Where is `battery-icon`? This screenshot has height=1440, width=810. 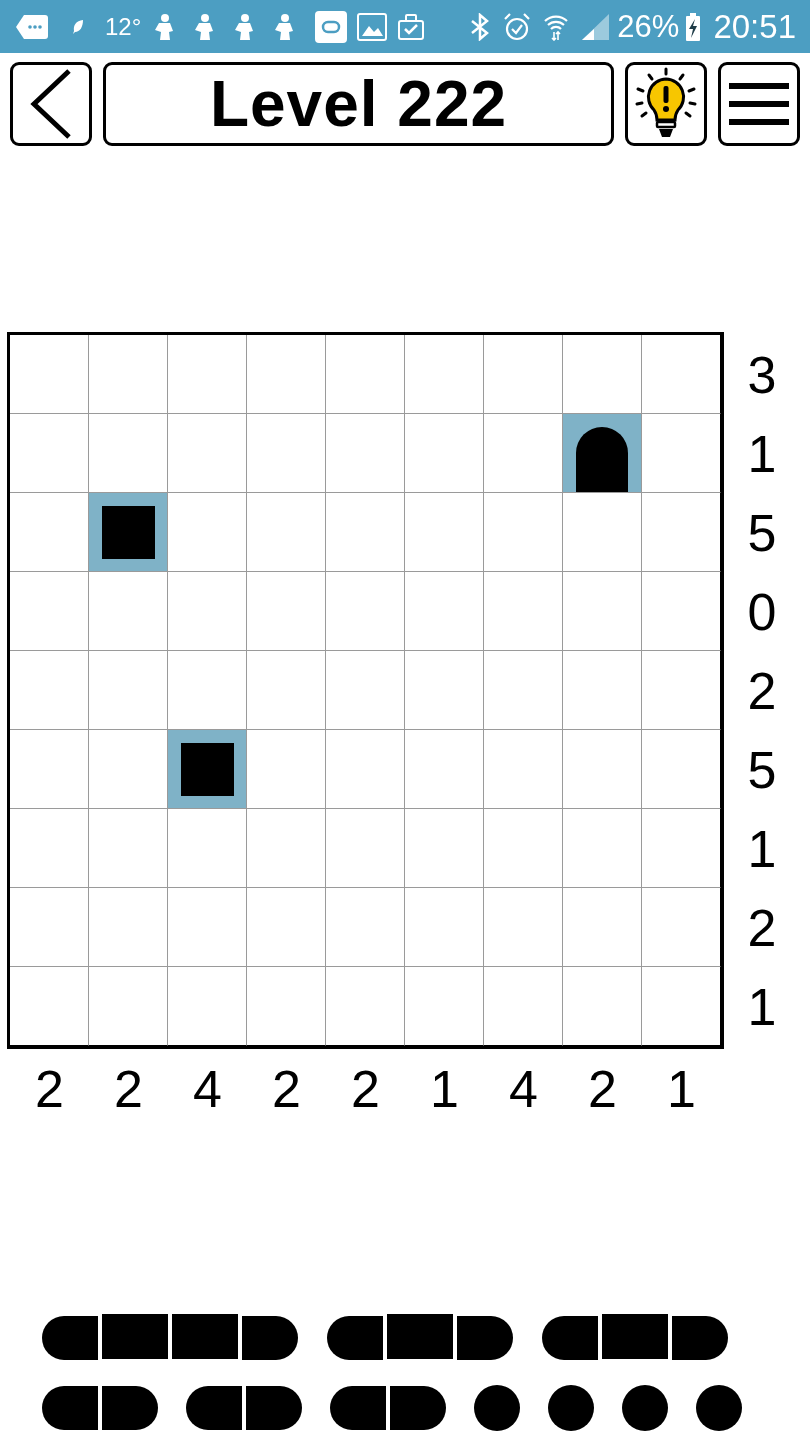 battery-icon is located at coordinates (693, 26).